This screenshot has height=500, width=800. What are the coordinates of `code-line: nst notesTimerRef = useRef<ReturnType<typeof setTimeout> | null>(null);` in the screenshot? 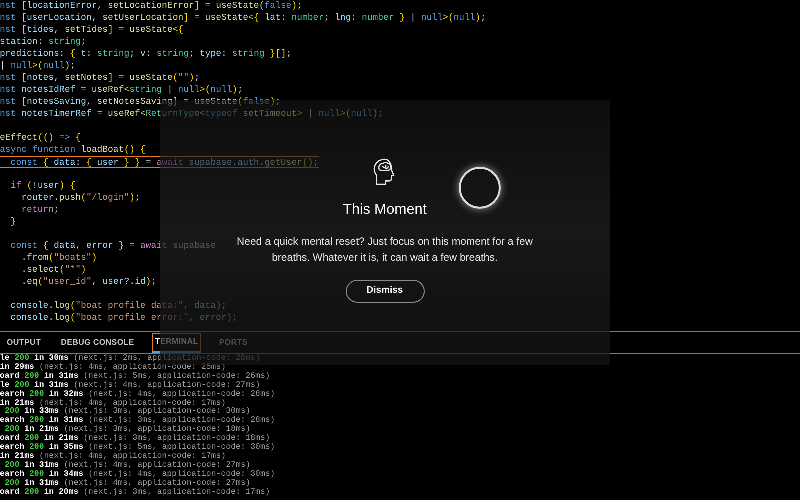 It's located at (192, 114).